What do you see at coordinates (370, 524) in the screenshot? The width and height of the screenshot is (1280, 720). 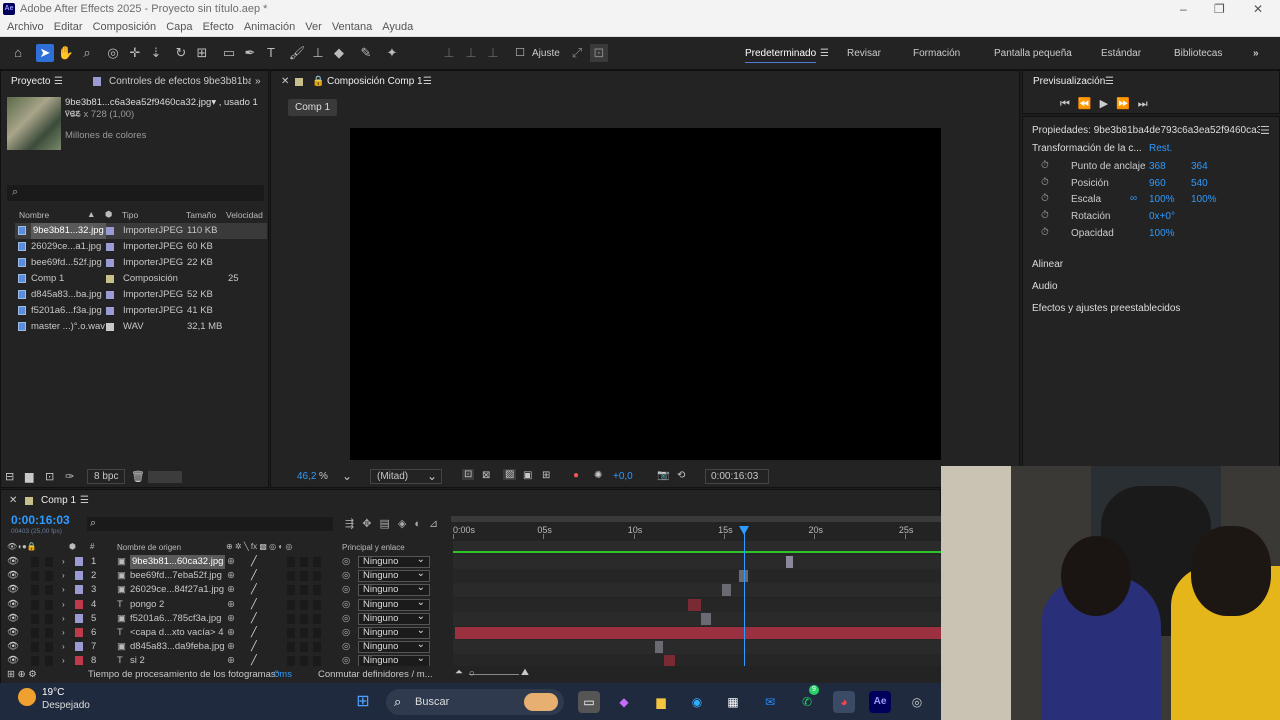 I see `draft-3d-icon: ✥` at bounding box center [370, 524].